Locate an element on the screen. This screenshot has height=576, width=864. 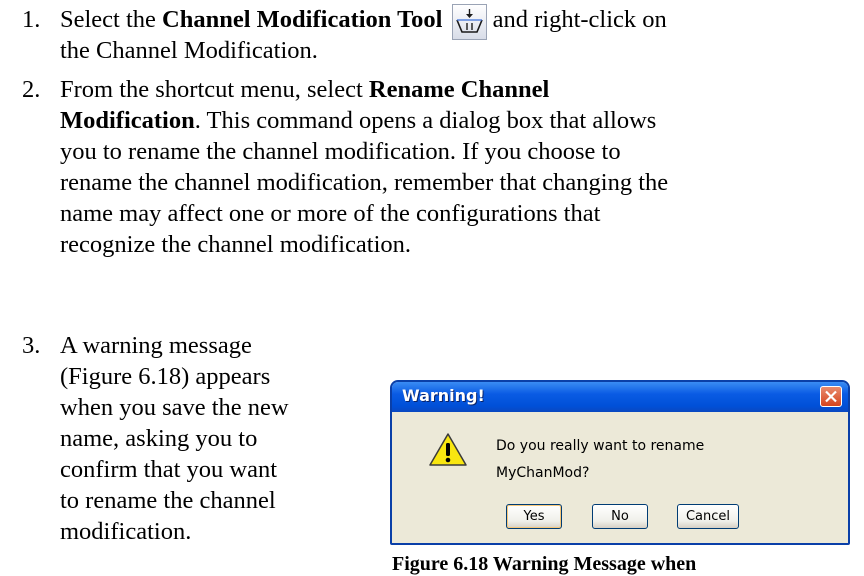
step-number: 3. is located at coordinates (31, 345).